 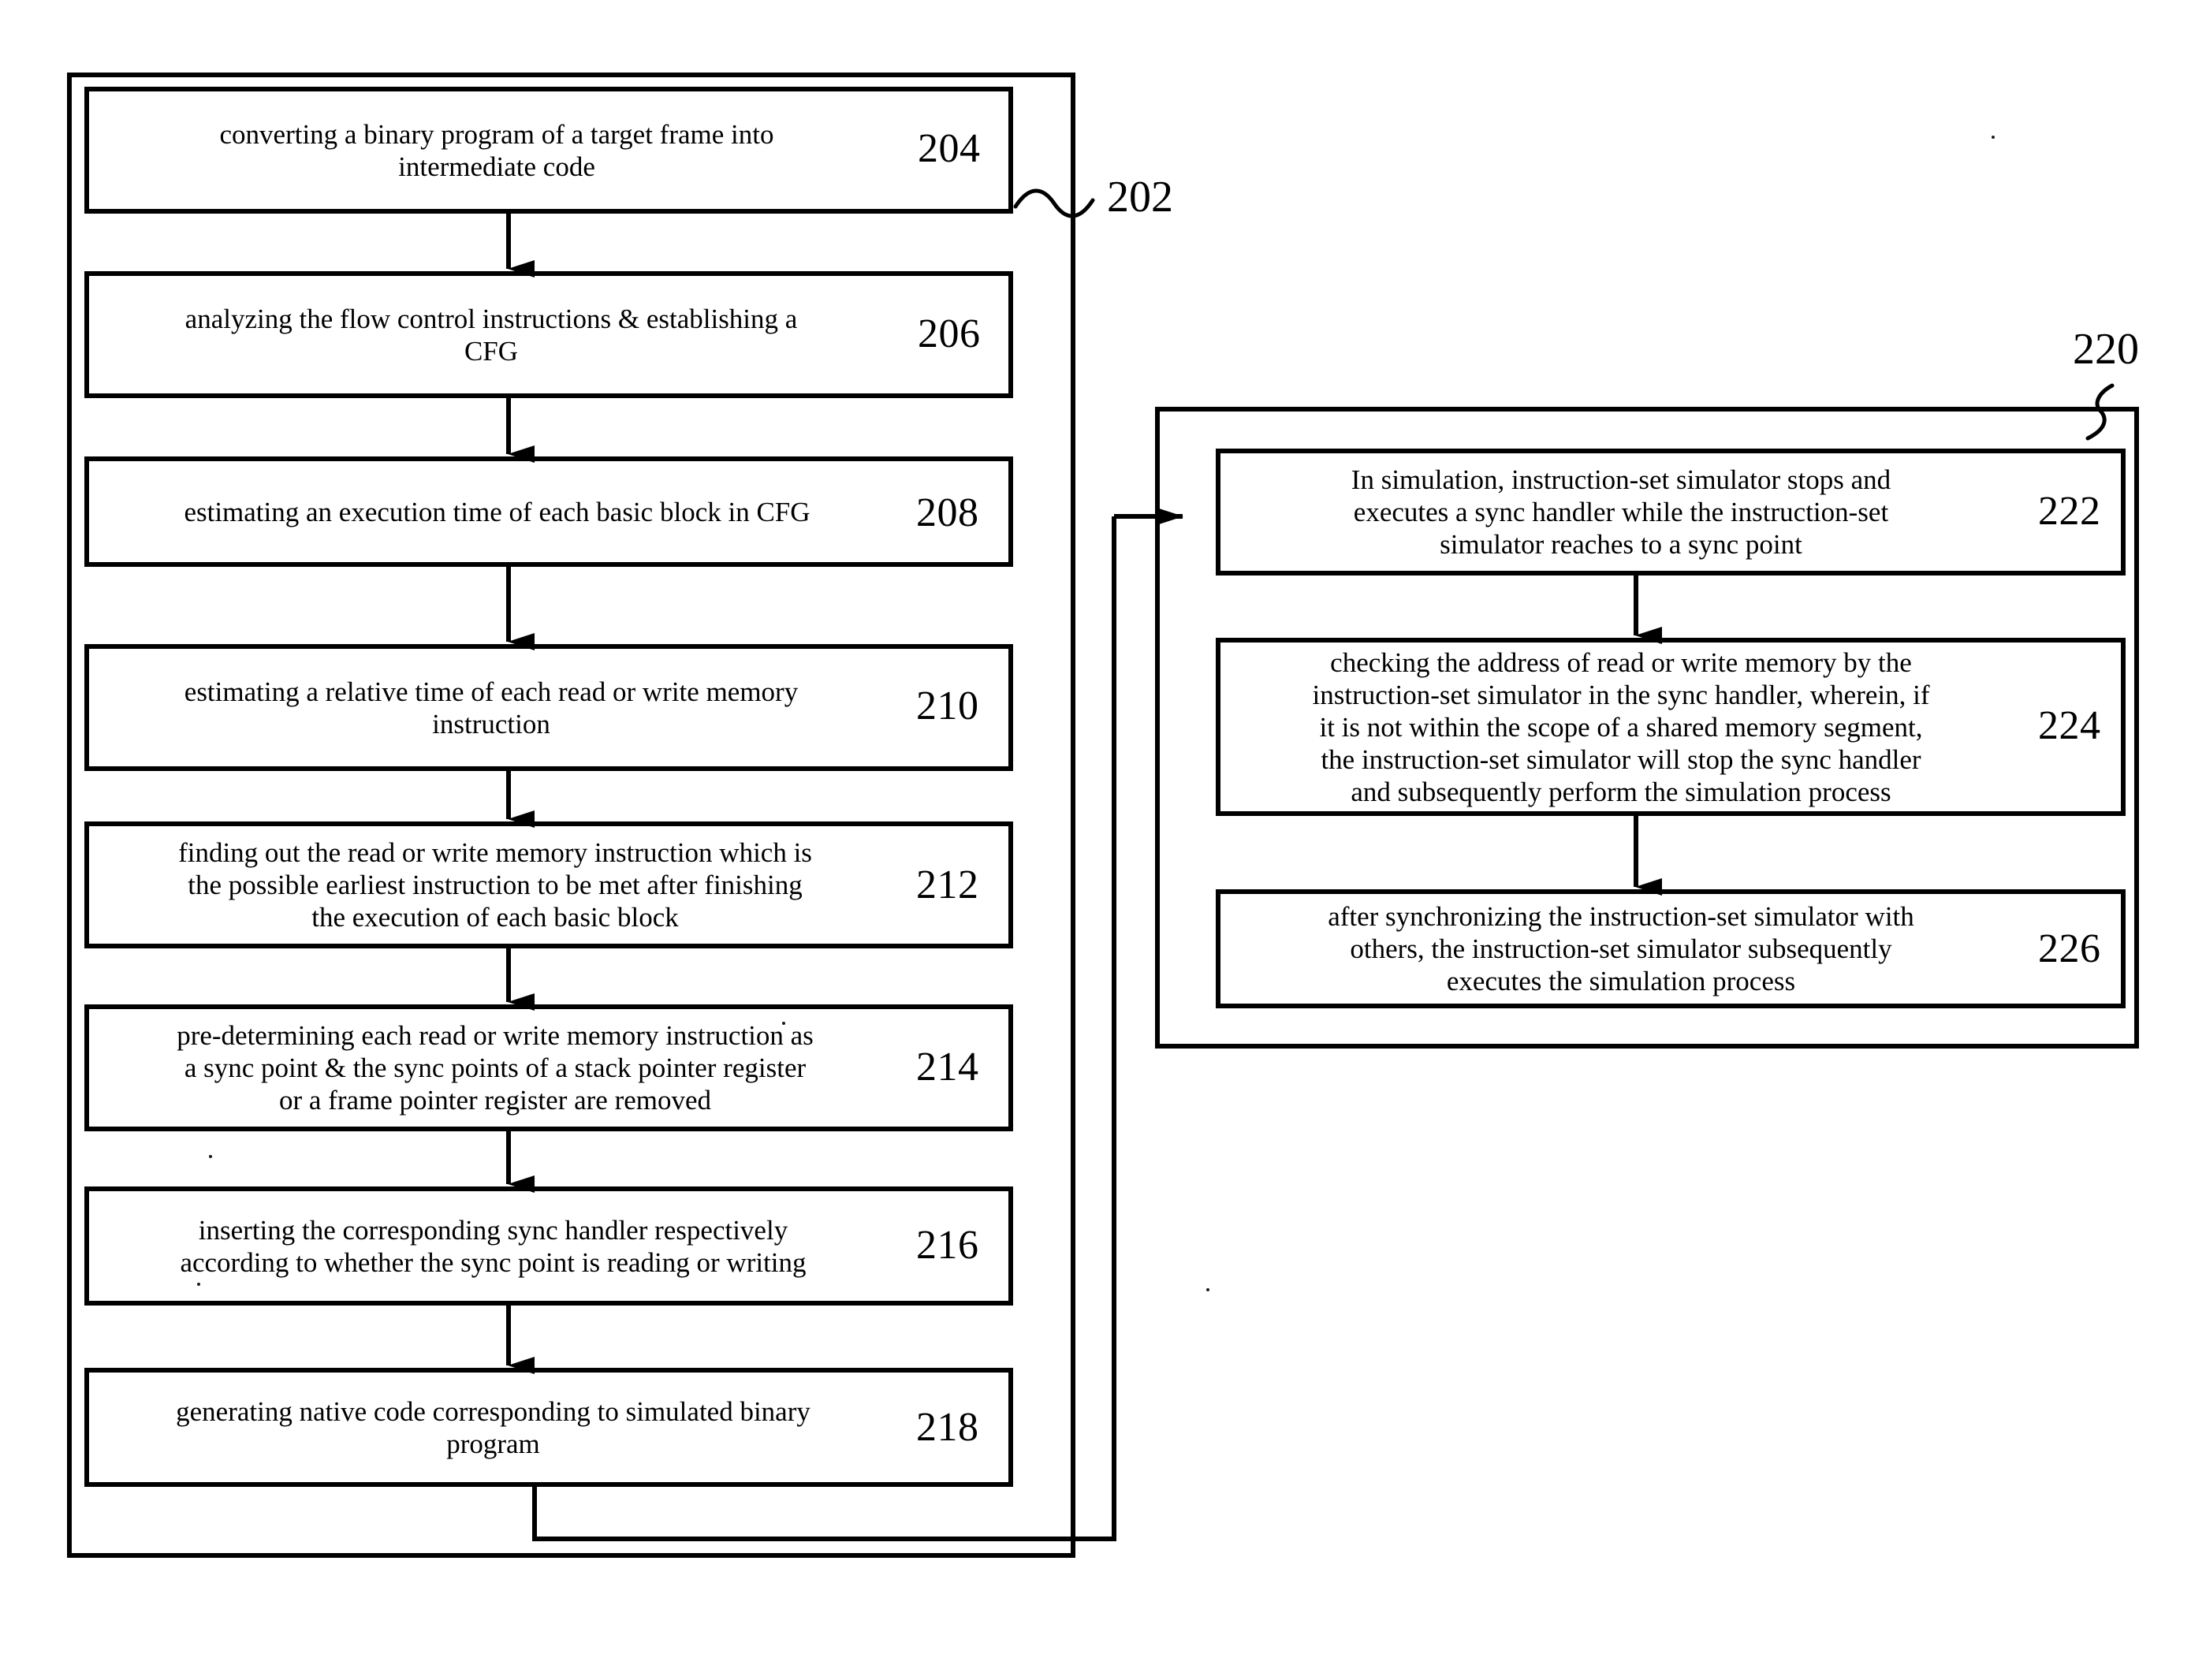 I want to click on container-ref-220: 220, so click(x=2106, y=349).